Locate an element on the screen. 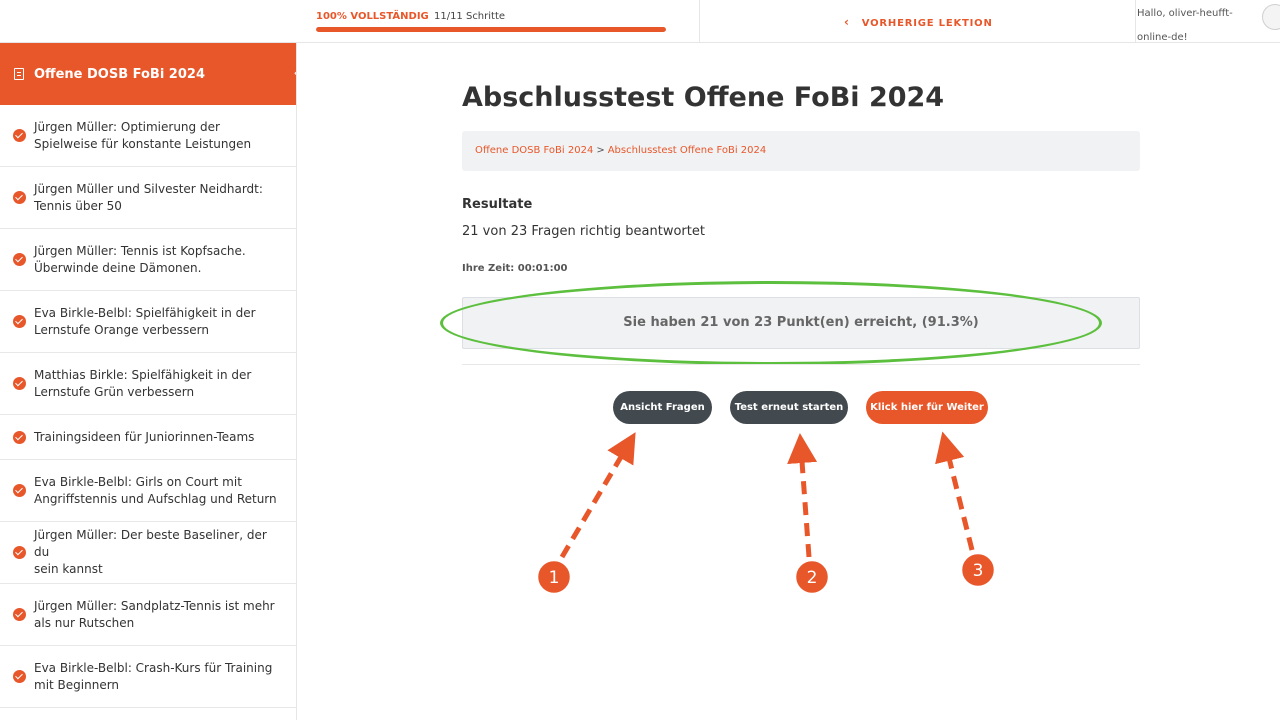 The image size is (1280, 720). user-greeting: Hallo, oliver-heufft- online-de! is located at coordinates (1185, 25).